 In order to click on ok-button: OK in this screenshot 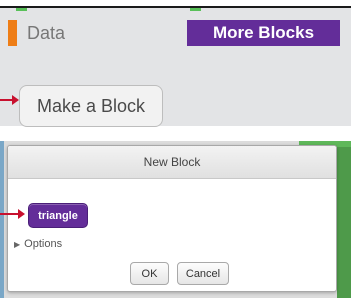, I will do `click(149, 273)`.